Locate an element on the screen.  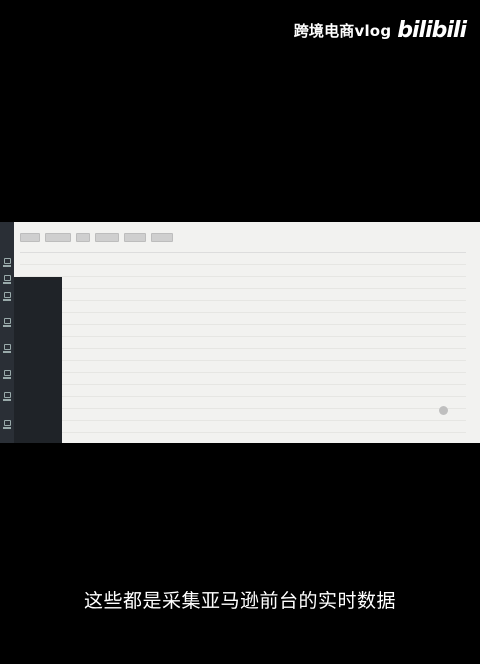
flyout-submenu is located at coordinates (38, 360).